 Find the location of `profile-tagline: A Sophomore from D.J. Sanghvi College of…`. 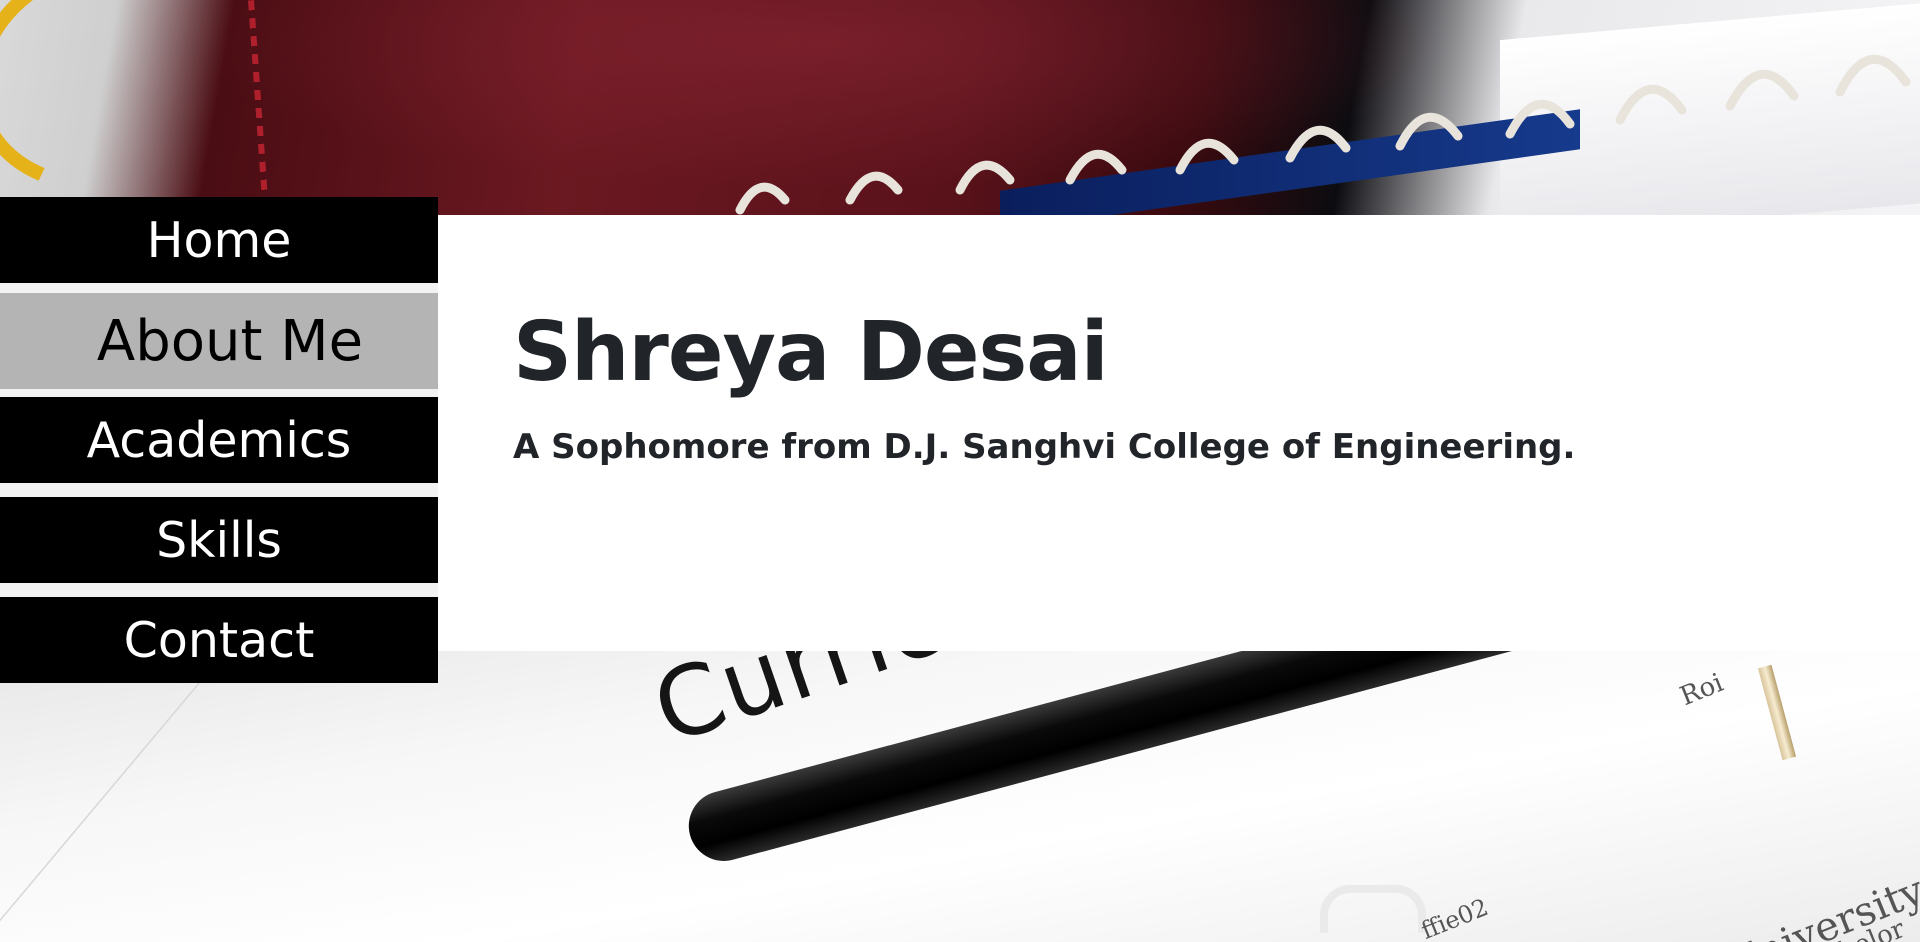

profile-tagline: A Sophomore from D.J. Sanghvi College of… is located at coordinates (1044, 447).